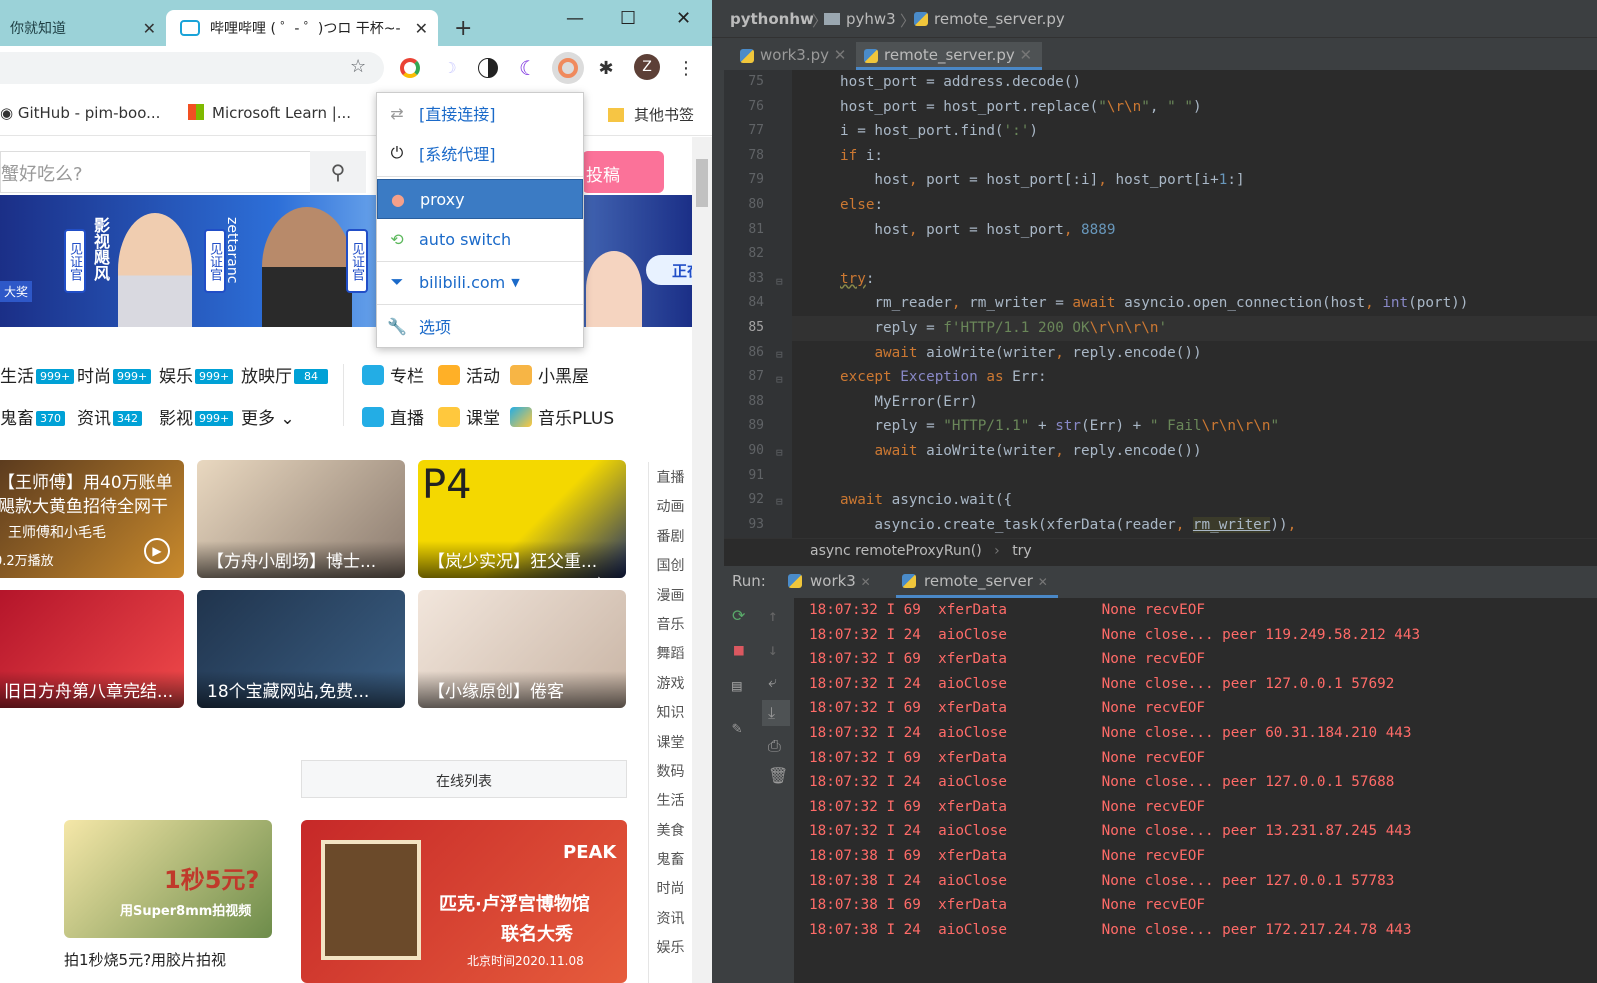 This screenshot has height=983, width=1597. I want to click on category-life: 生活 999+, so click(37, 374).